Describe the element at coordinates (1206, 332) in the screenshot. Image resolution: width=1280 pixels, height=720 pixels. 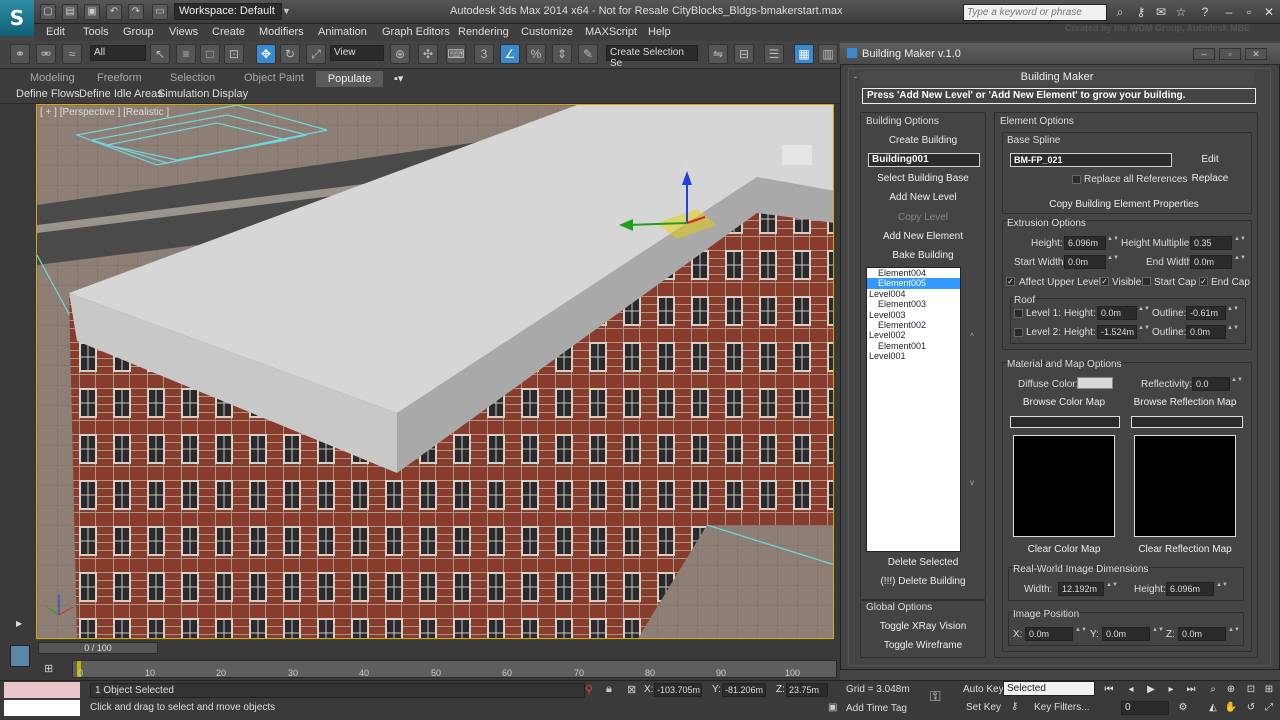
I see `roof-level2-outline-field: 0.0m` at that location.